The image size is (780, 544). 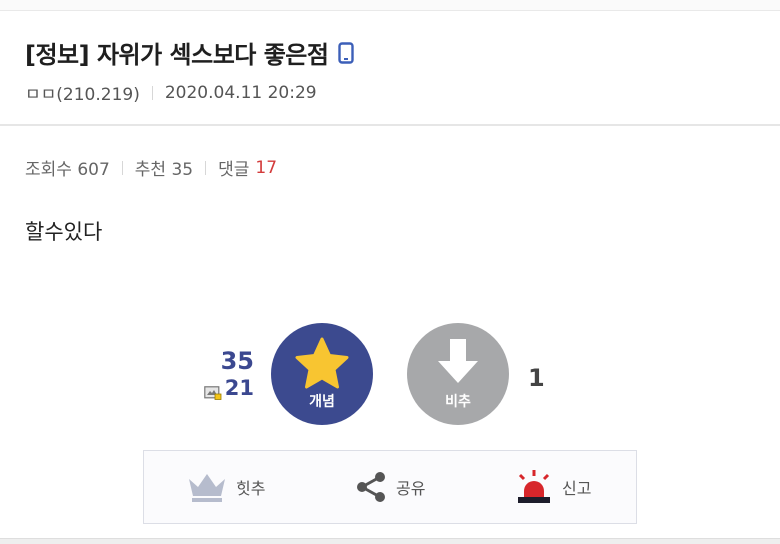 What do you see at coordinates (240, 92) in the screenshot?
I see `post-datetime: 2020.04.11 20:29` at bounding box center [240, 92].